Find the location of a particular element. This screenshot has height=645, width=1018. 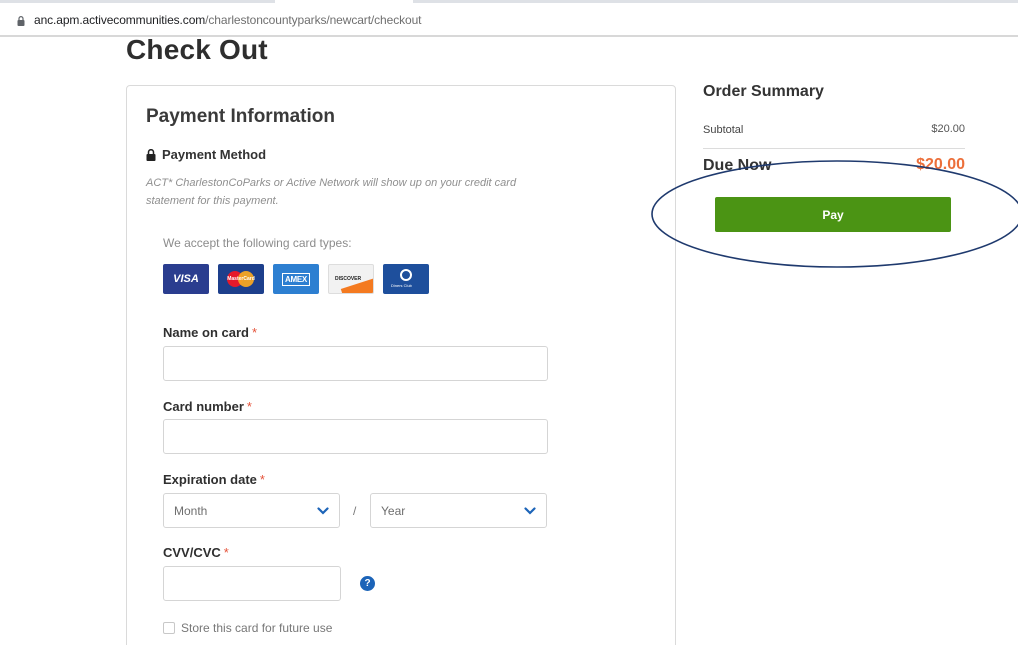

url-path: /charlestoncountyparks/newcart/checkout is located at coordinates (313, 20).